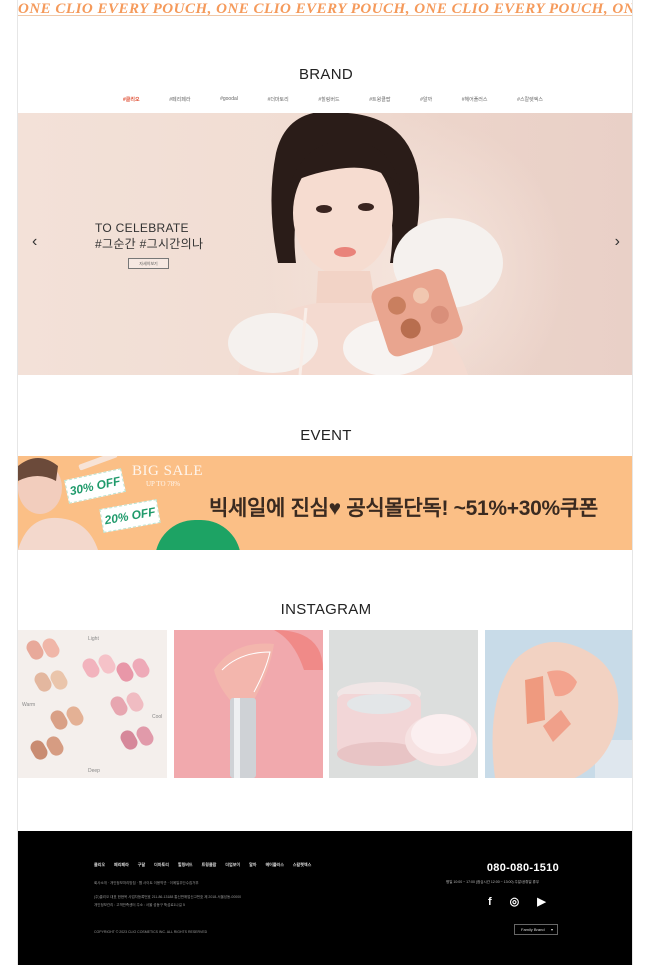 Image resolution: width=646 pixels, height=965 pixels. What do you see at coordinates (426, 101) in the screenshot?
I see `tab-alkka: #알까` at bounding box center [426, 101].